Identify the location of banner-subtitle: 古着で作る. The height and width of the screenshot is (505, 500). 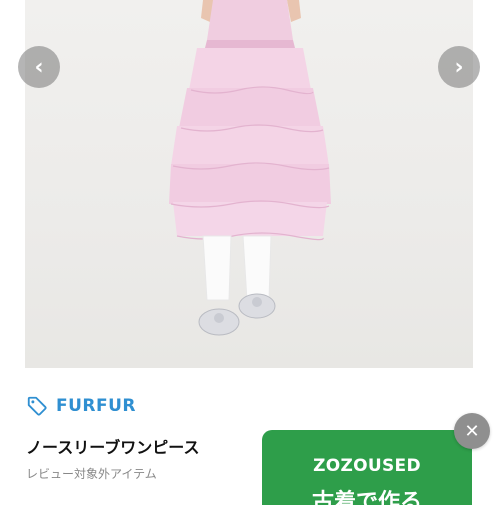
(366, 497).